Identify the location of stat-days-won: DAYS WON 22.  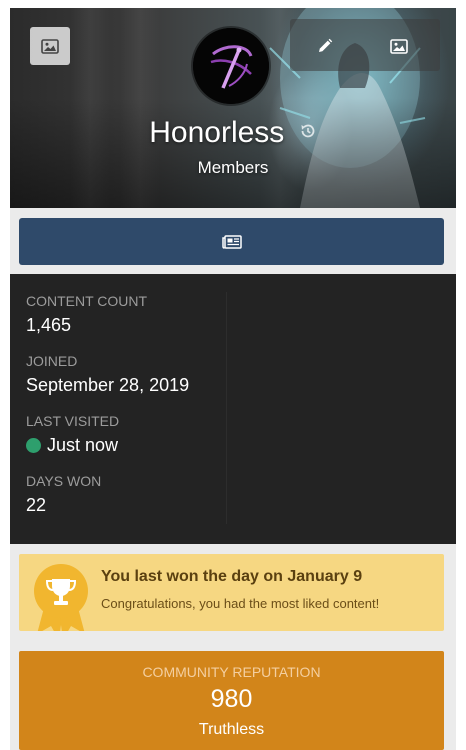
(63, 495).